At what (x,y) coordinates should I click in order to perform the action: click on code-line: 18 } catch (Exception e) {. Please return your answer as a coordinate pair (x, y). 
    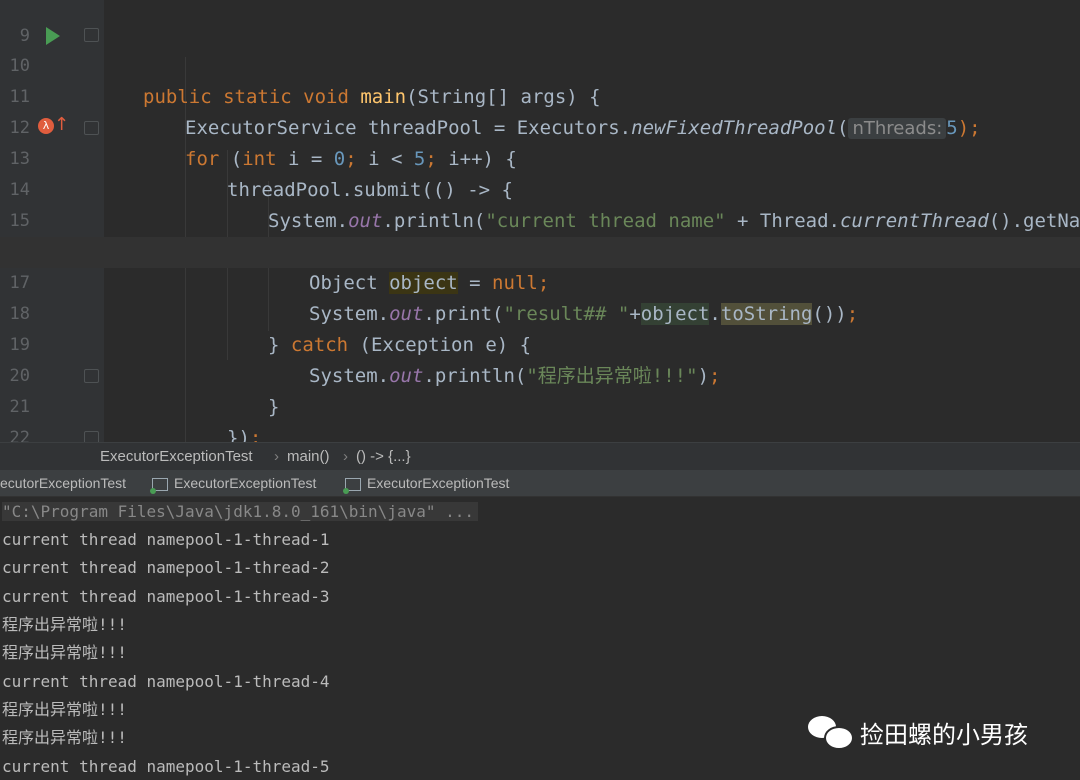
    Looking at the image, I should click on (540, 312).